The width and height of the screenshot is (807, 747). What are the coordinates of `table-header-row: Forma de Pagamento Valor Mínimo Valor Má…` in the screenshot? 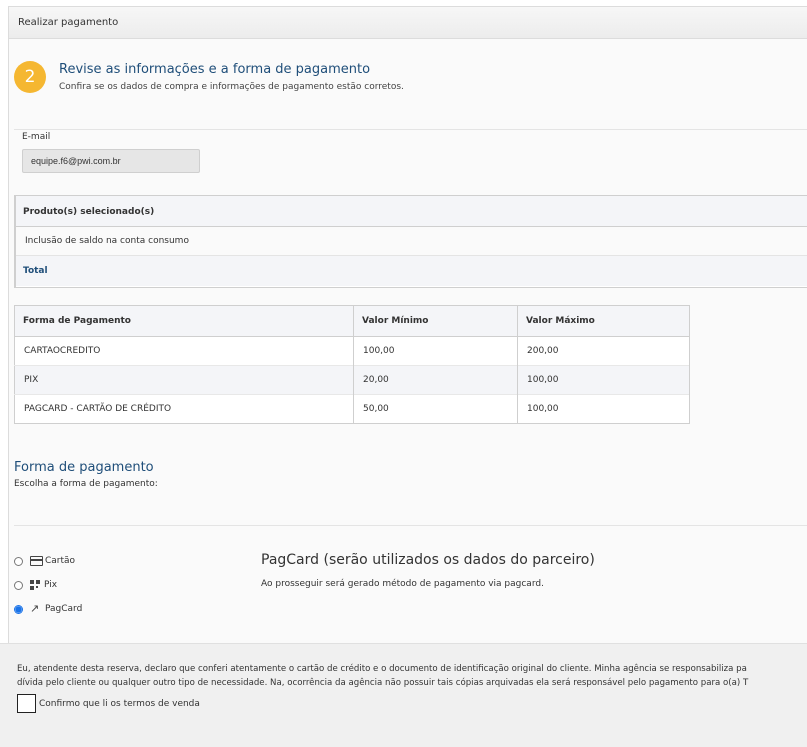 It's located at (352, 321).